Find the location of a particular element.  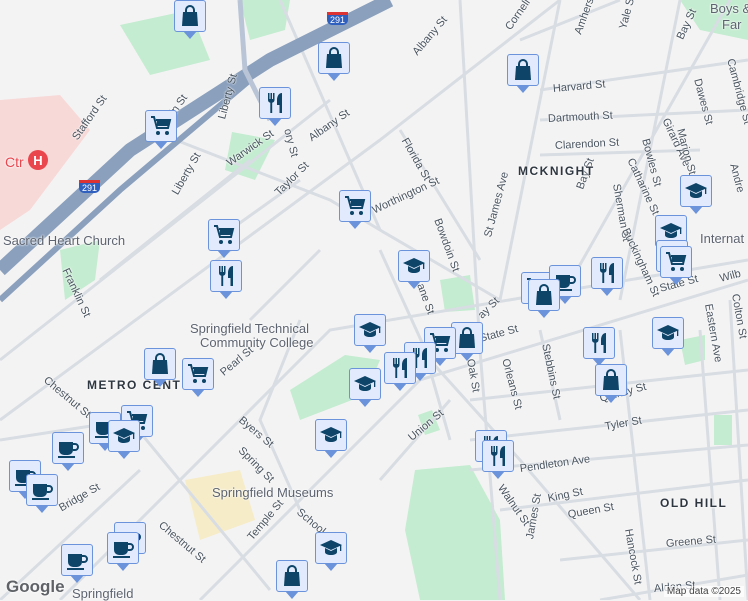

interstate-shield: 291 is located at coordinates (90, 186).